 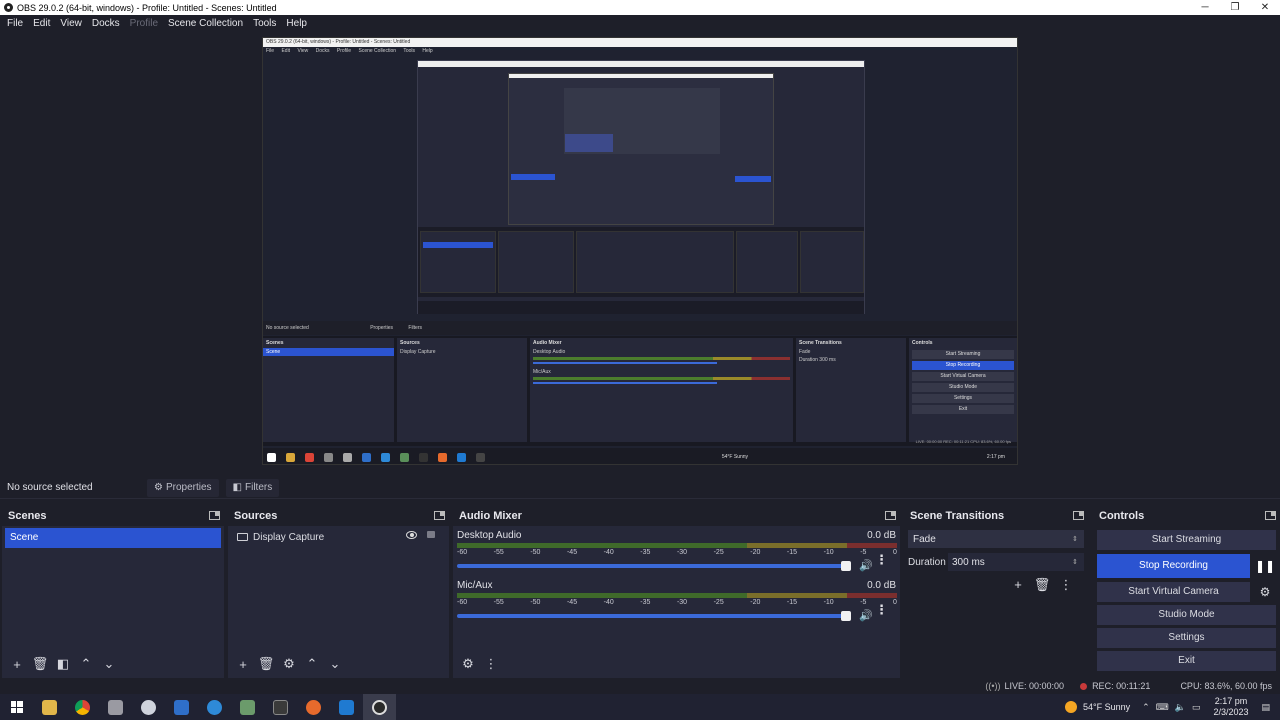 I want to click on menu-help: Help, so click(x=296, y=23).